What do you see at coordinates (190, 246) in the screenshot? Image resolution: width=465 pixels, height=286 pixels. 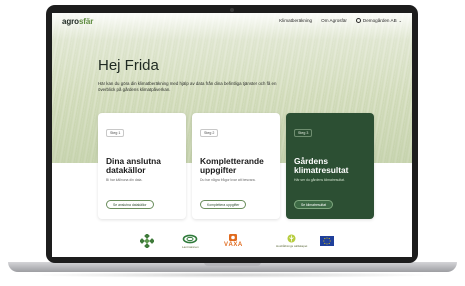 I see `partner-label: Lantmännen` at bounding box center [190, 246].